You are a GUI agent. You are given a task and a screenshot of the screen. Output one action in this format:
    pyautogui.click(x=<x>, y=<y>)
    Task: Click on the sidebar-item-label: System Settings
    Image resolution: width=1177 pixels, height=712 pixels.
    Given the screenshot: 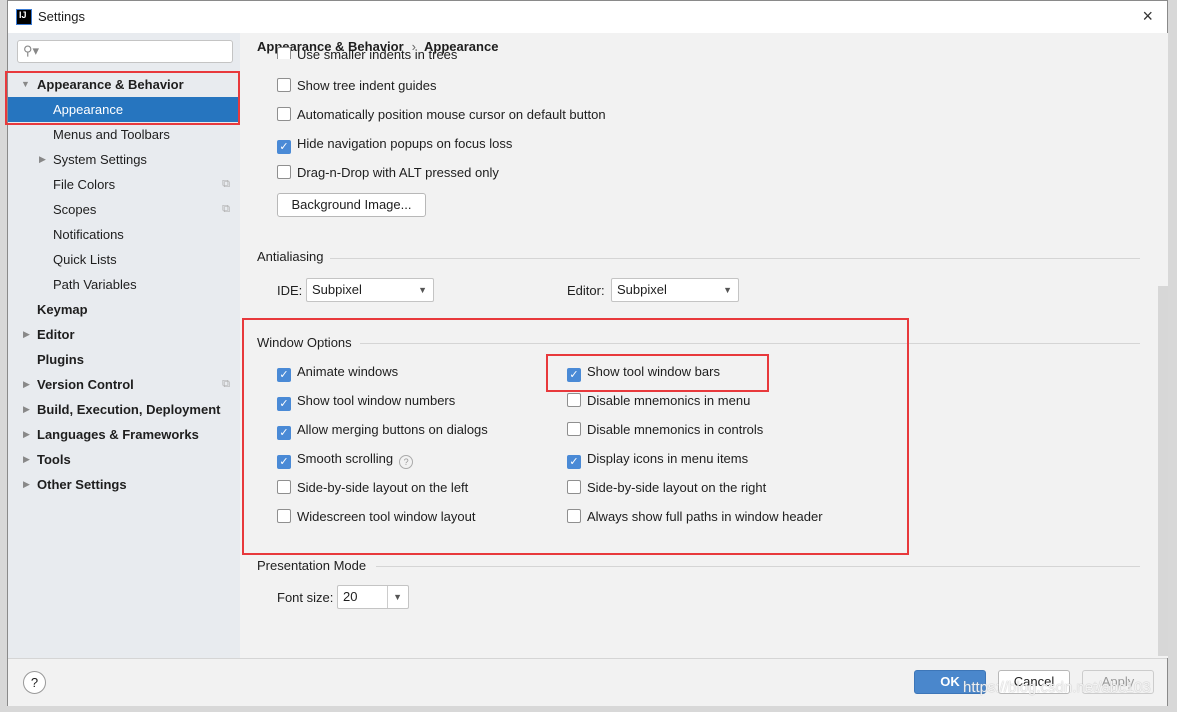 What is the action you would take?
    pyautogui.click(x=100, y=159)
    